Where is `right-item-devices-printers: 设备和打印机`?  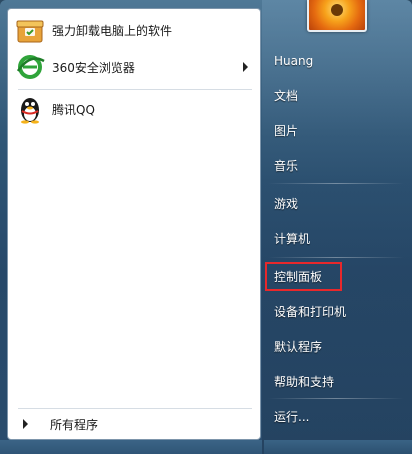 right-item-devices-printers: 设备和打印机 is located at coordinates (337, 311).